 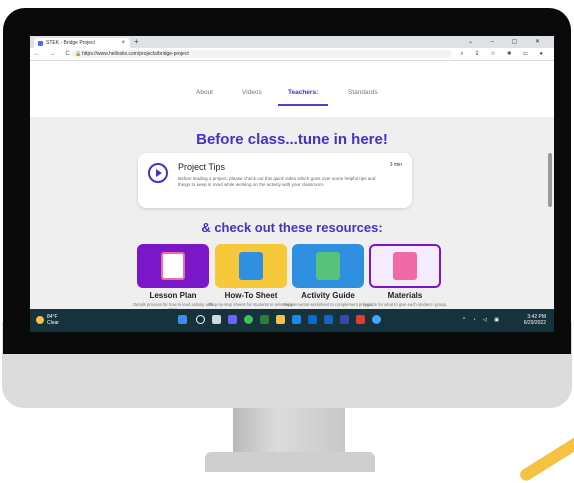 I want to click on play-icon, so click(x=158, y=173).